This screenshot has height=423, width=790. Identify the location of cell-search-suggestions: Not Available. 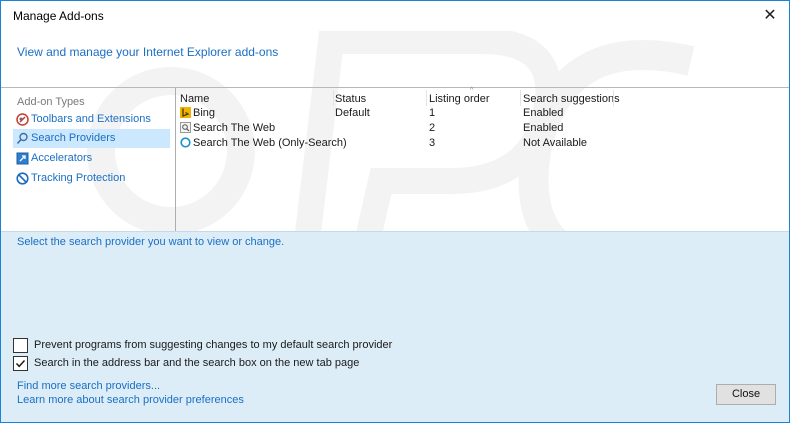
(555, 143).